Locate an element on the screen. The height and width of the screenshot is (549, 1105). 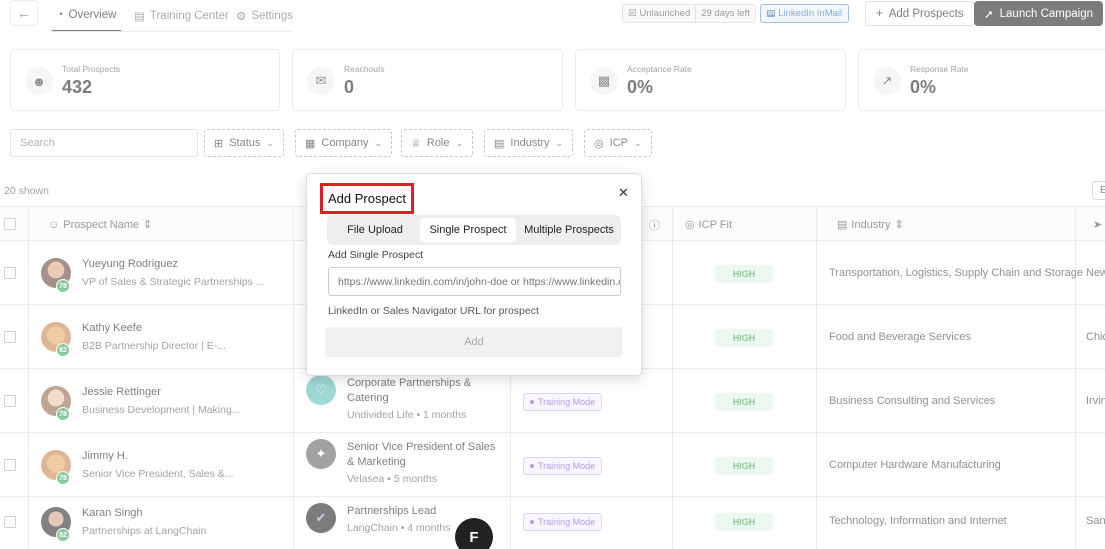
floating-app-button: F is located at coordinates (474, 533).